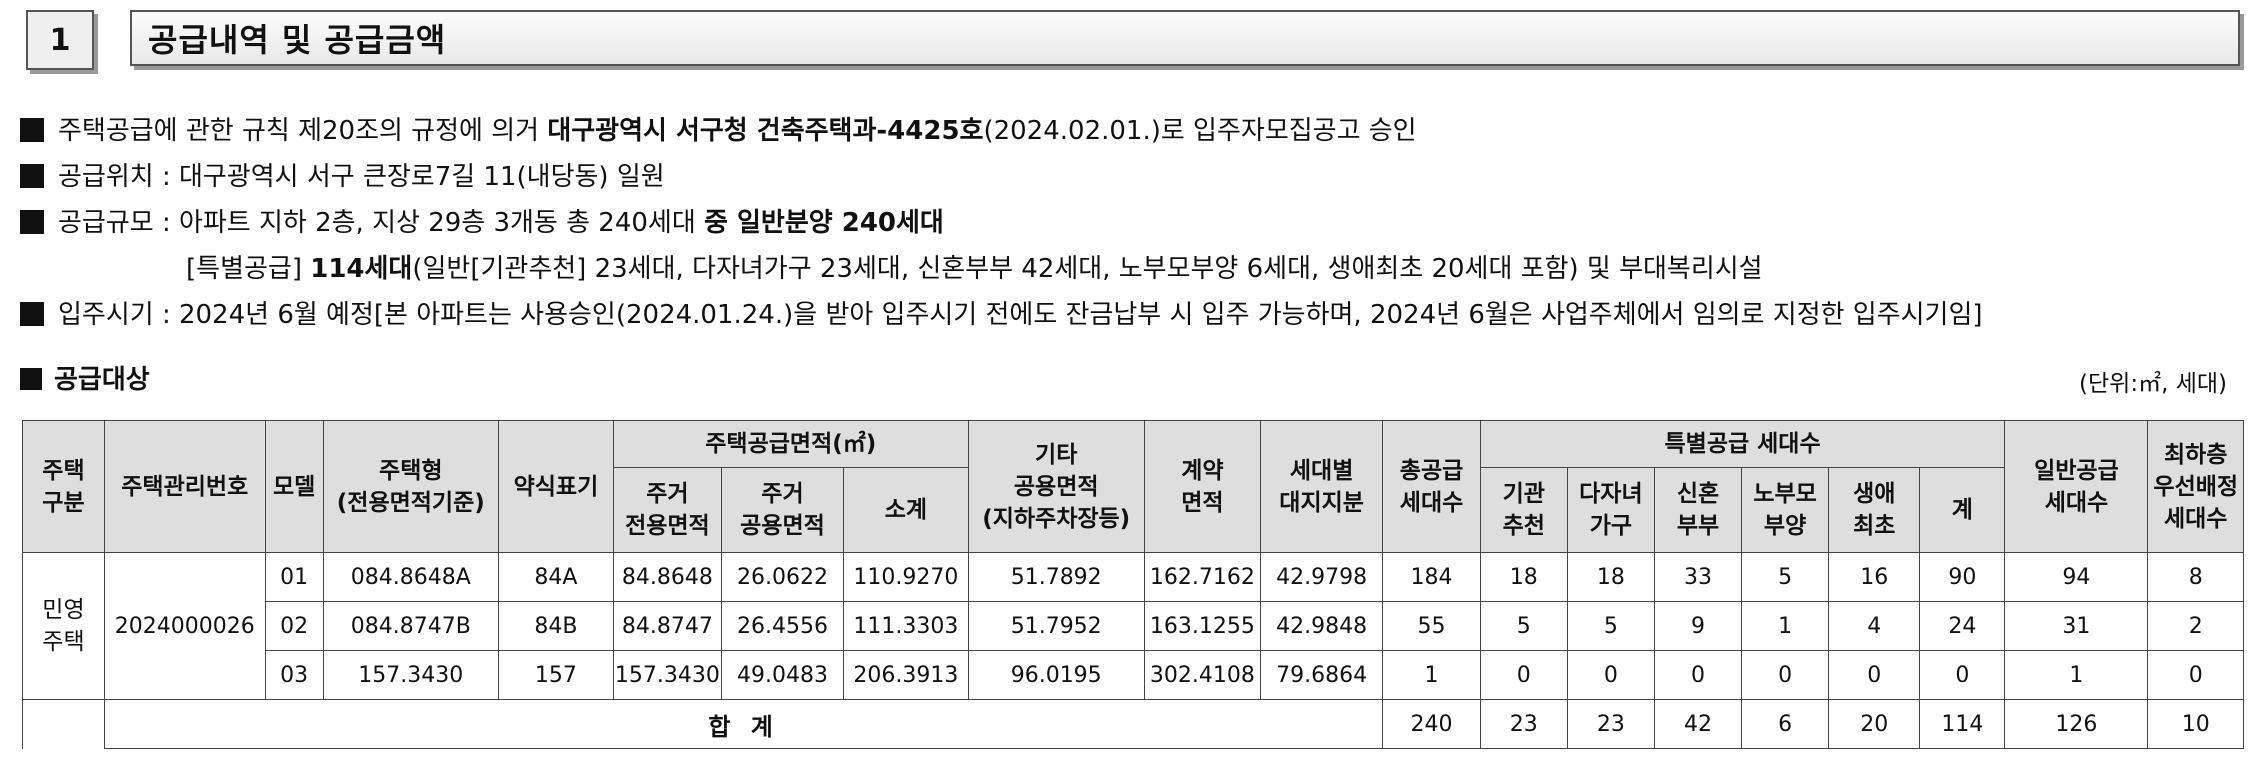  Describe the element at coordinates (1742, 444) in the screenshot. I see `header-special-group: 특별공급 세대수` at that location.